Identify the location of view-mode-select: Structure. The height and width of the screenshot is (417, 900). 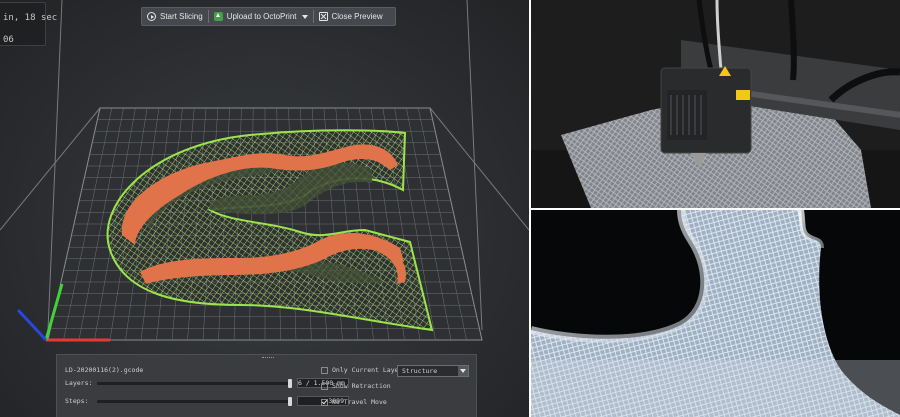
(433, 371).